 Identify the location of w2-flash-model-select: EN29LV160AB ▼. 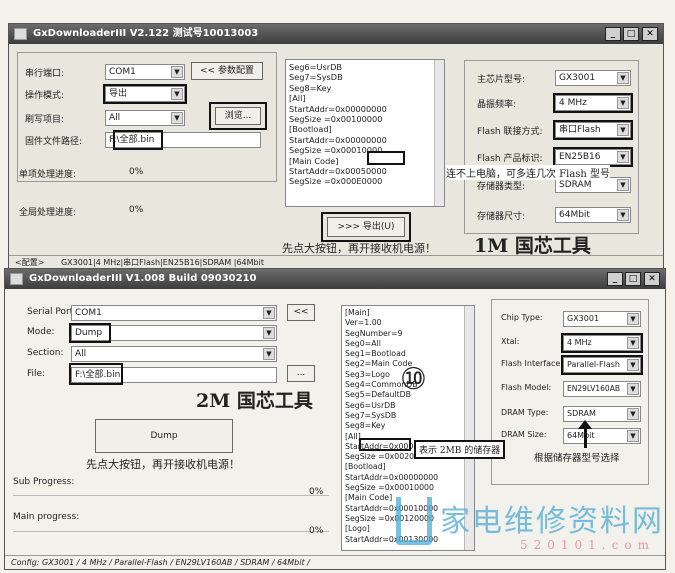
(602, 389).